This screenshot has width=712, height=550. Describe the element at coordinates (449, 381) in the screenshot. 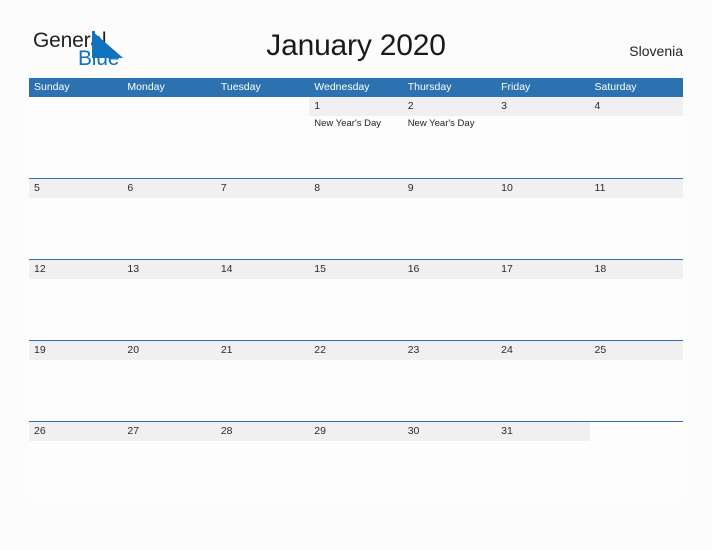

I see `calendar-day-cell: 23` at that location.